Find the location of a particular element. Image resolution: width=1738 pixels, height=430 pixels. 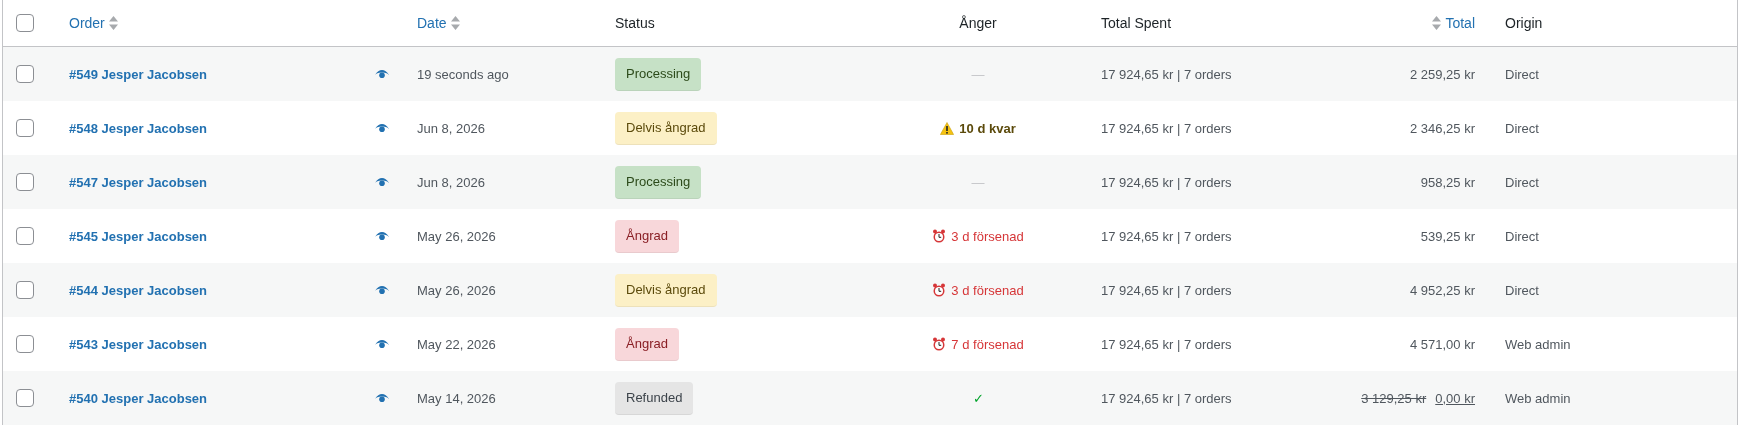

column-header: Order is located at coordinates (93, 23).